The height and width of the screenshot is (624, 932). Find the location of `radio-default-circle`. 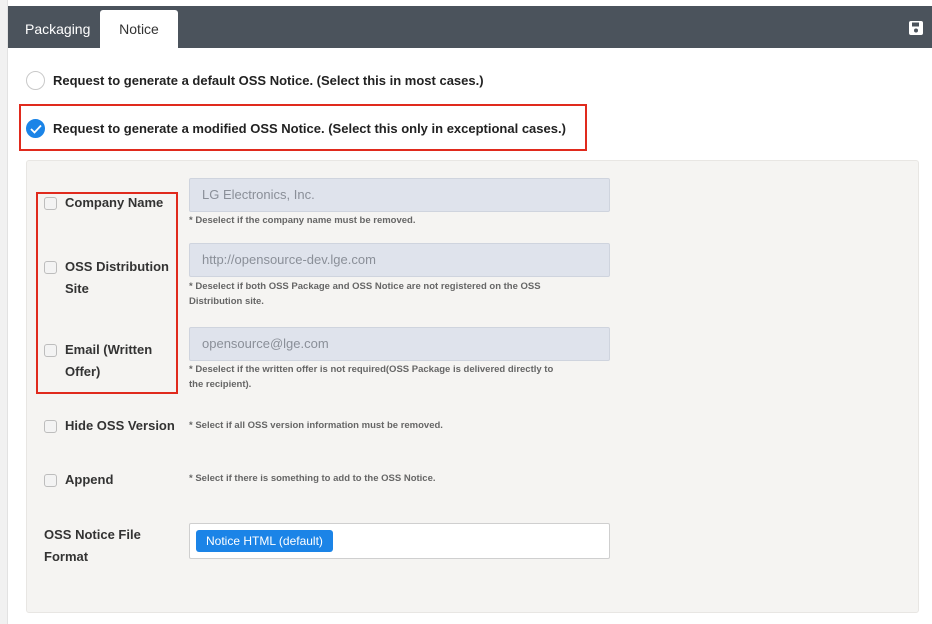

radio-default-circle is located at coordinates (35, 80).